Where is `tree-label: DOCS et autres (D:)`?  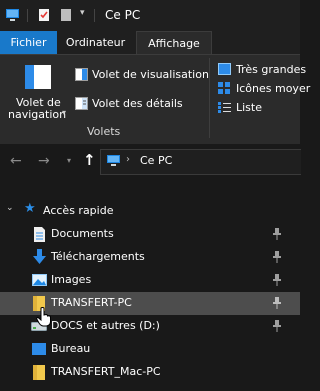
tree-label: DOCS et autres (D:) is located at coordinates (105, 325).